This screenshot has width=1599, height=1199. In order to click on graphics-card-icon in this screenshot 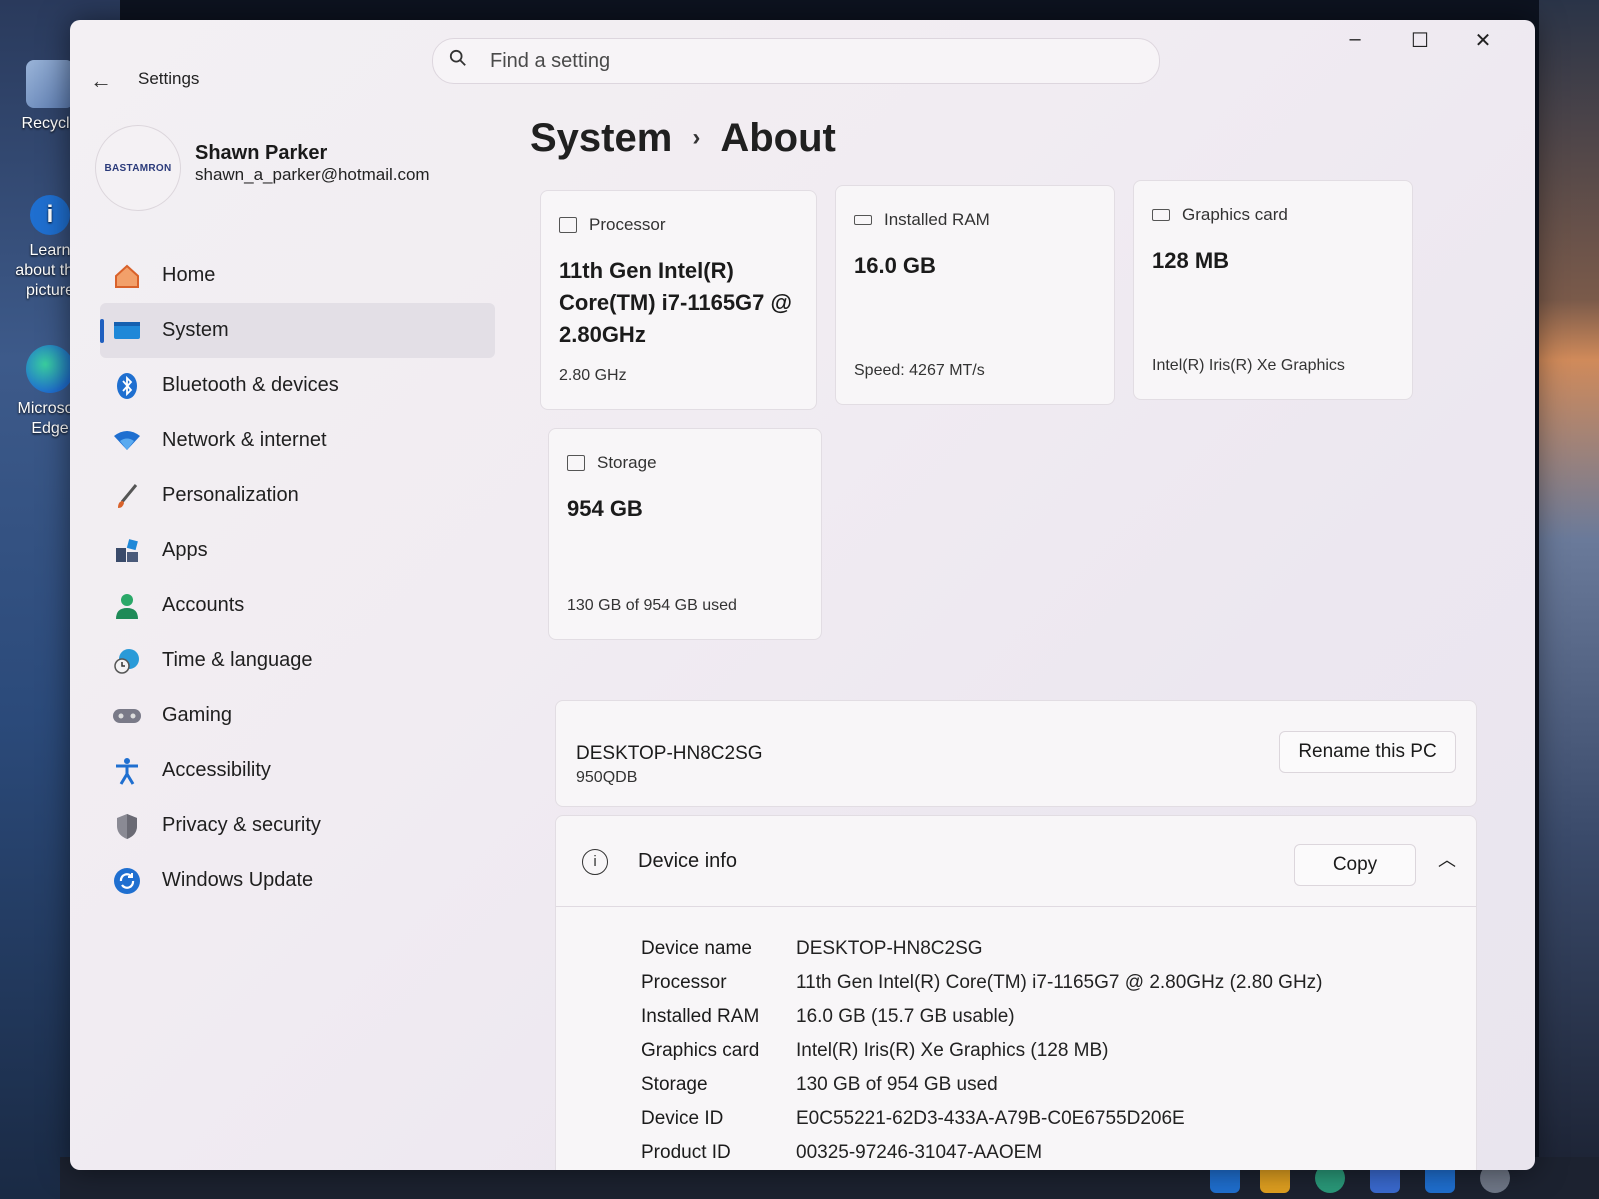, I will do `click(1161, 215)`.